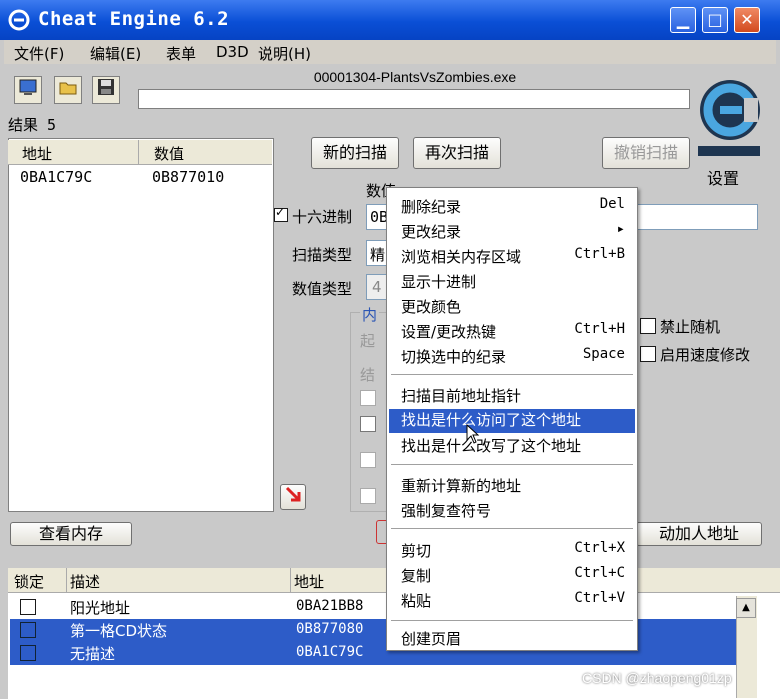  What do you see at coordinates (517, 640) in the screenshot?
I see `menu-item-create-header: 创建页眉` at bounding box center [517, 640].